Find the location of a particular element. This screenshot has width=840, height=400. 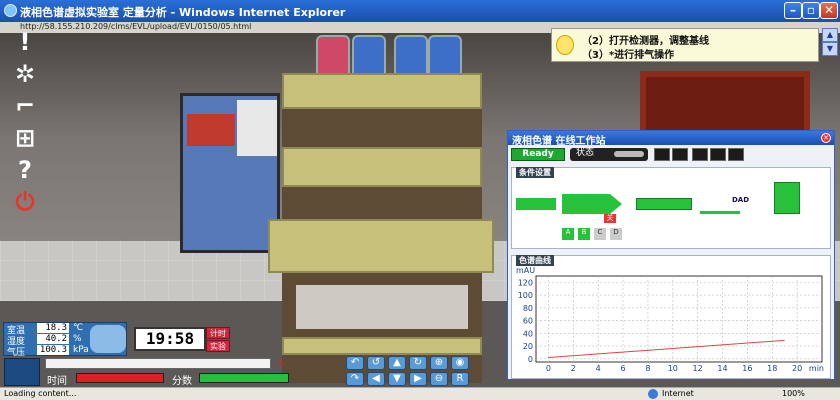

view-button: ◉ is located at coordinates (460, 363).